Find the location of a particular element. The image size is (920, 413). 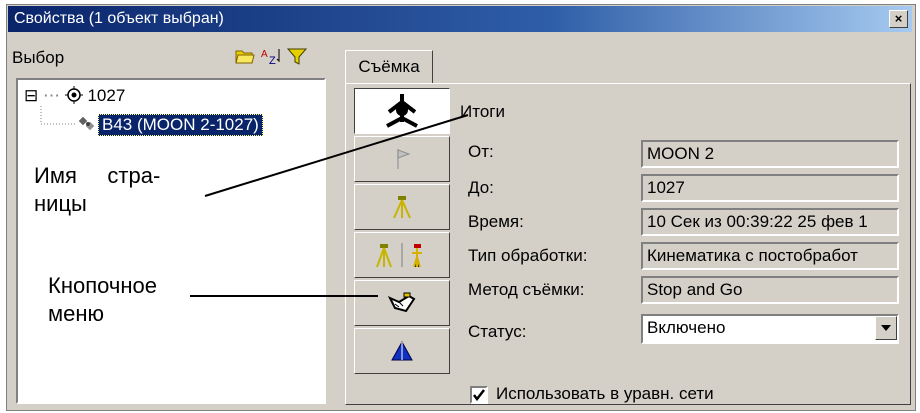

page-name-pointer-line is located at coordinates (336, 155).